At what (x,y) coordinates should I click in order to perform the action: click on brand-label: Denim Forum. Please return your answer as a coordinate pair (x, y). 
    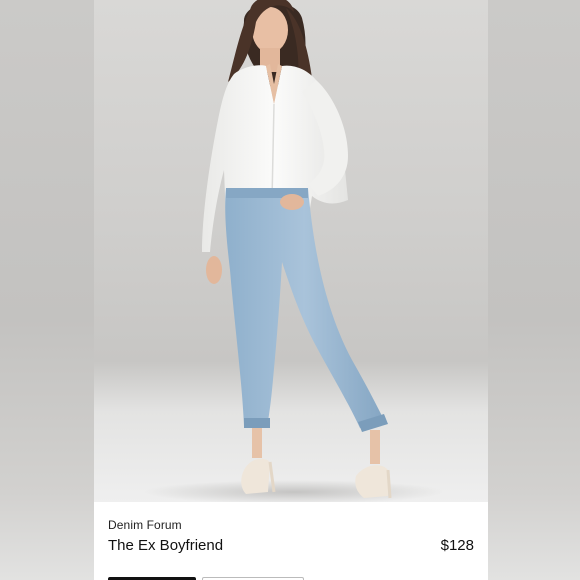
    Looking at the image, I should click on (145, 525).